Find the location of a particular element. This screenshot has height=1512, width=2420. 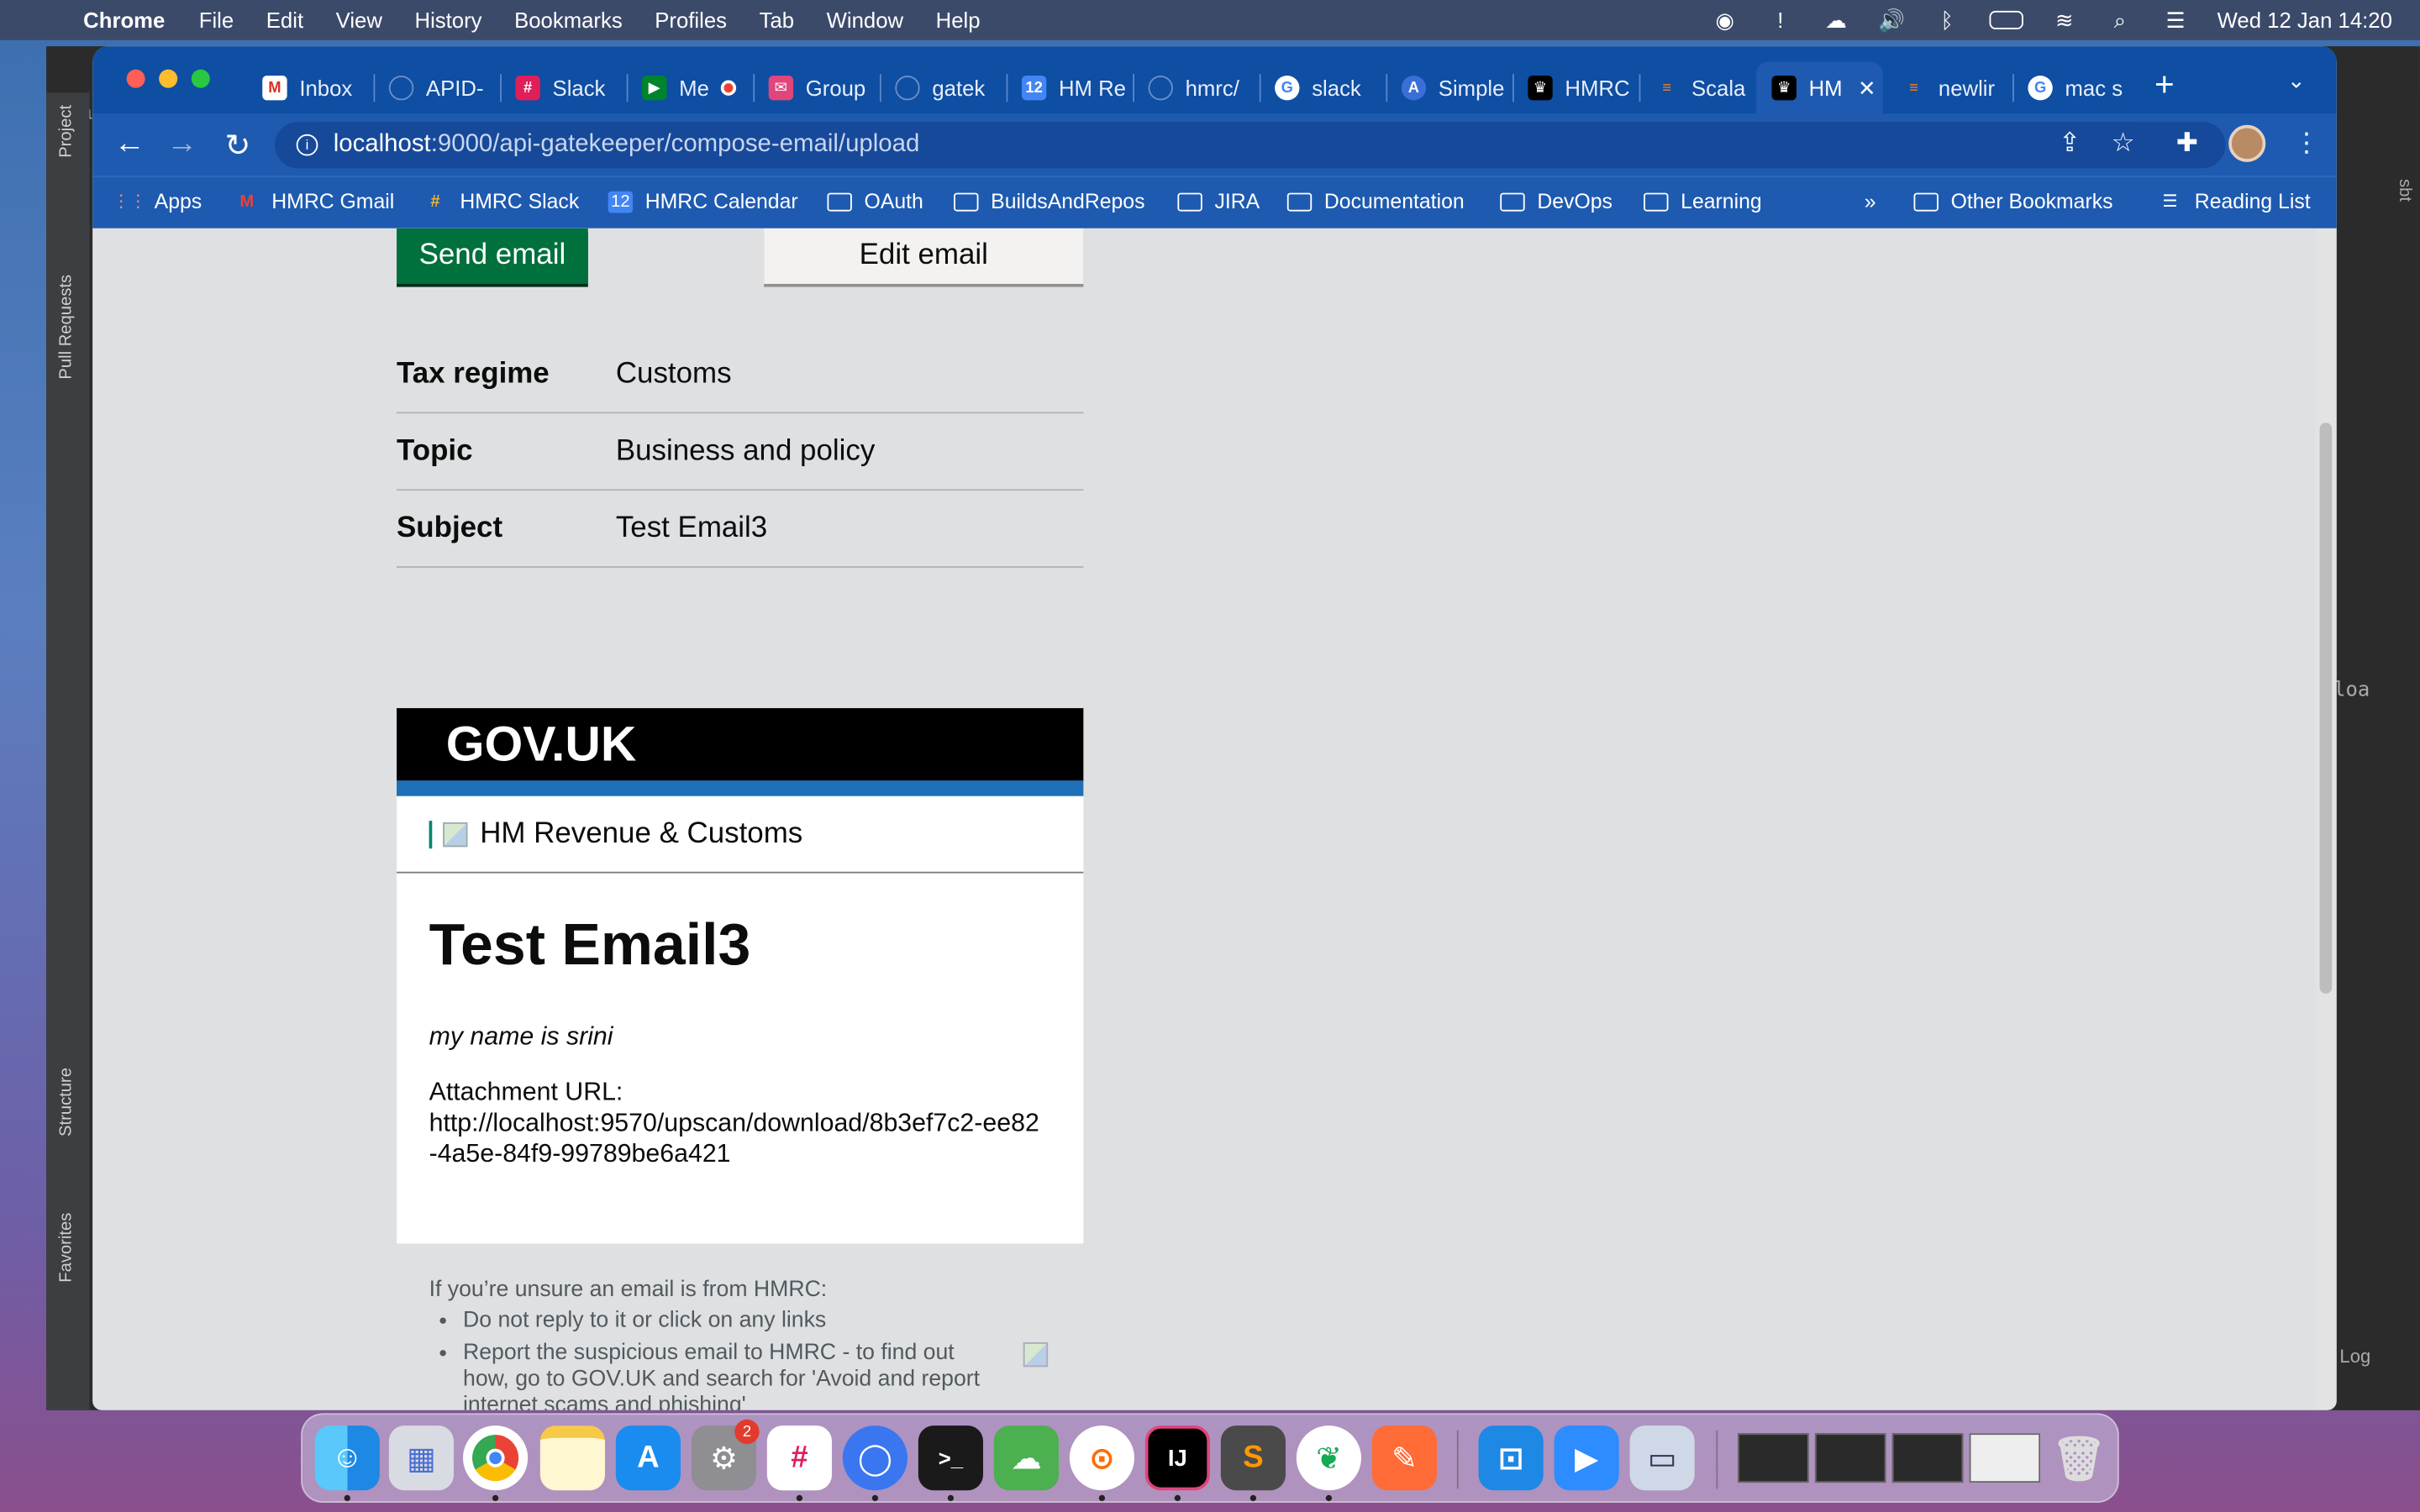

tab-newline: ≡ newlir is located at coordinates (1947, 87).